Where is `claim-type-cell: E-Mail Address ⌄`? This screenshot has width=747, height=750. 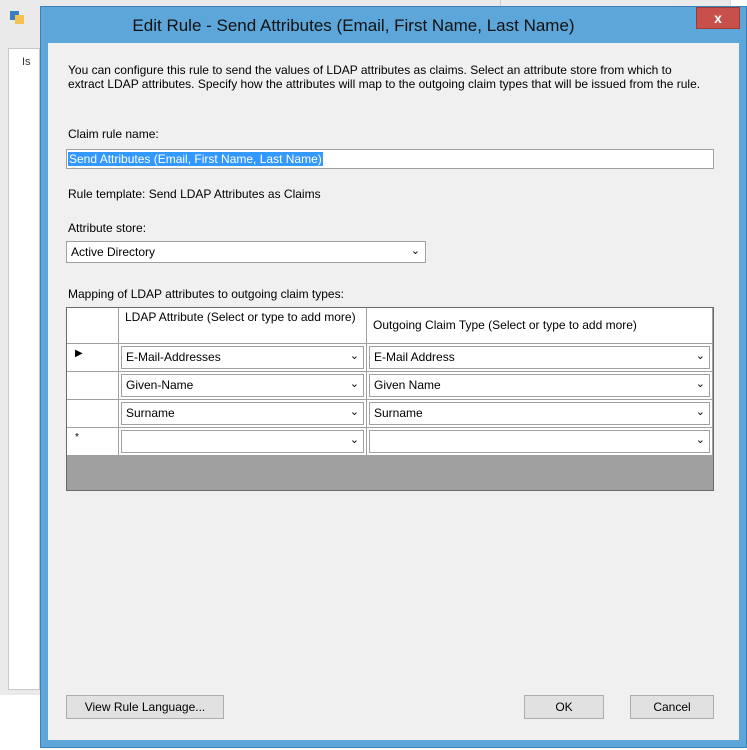
claim-type-cell: E-Mail Address ⌄ is located at coordinates (540, 358).